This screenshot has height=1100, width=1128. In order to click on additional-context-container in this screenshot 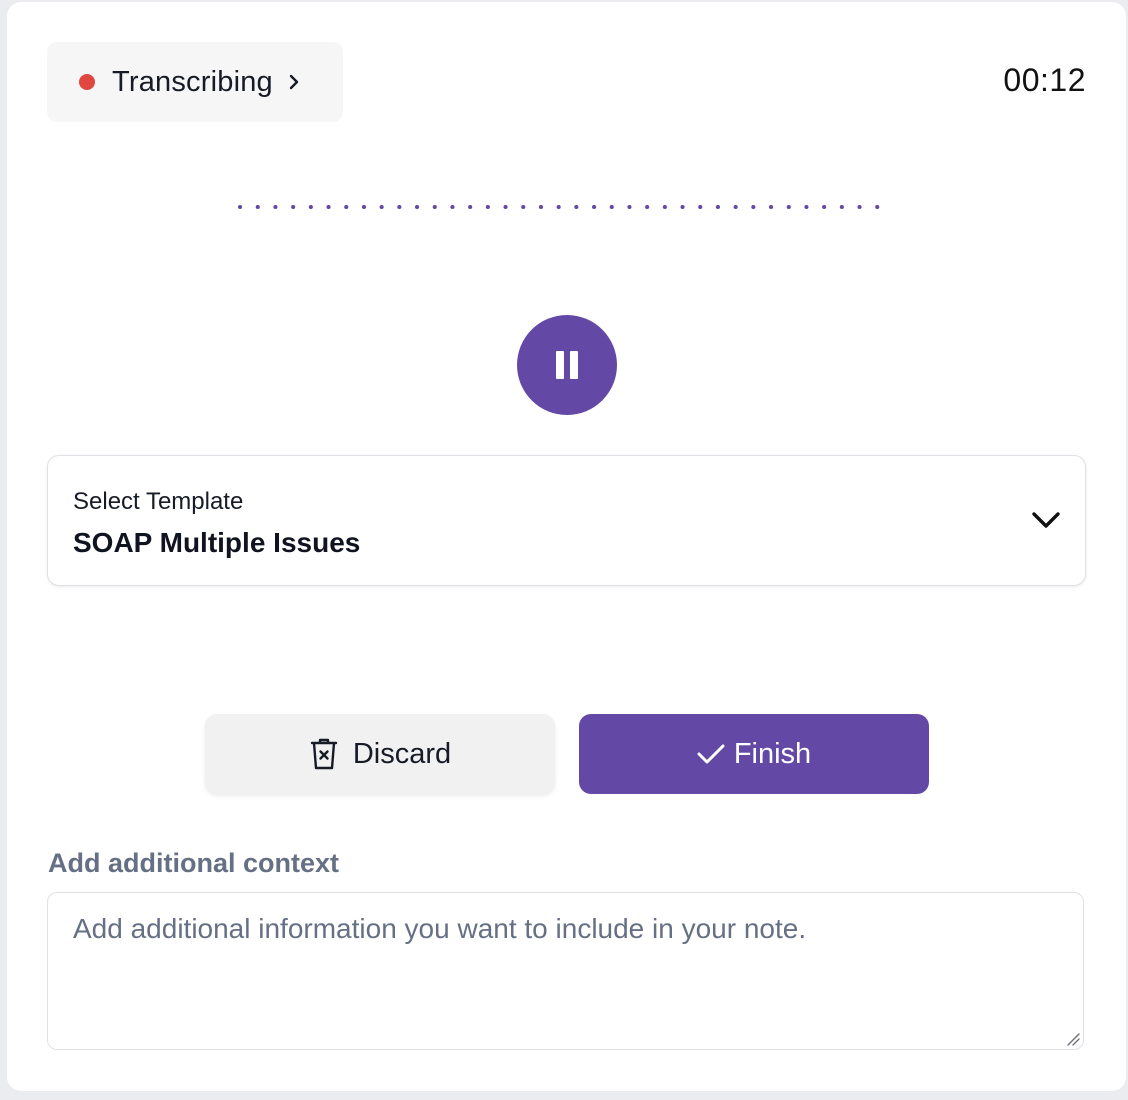, I will do `click(565, 971)`.